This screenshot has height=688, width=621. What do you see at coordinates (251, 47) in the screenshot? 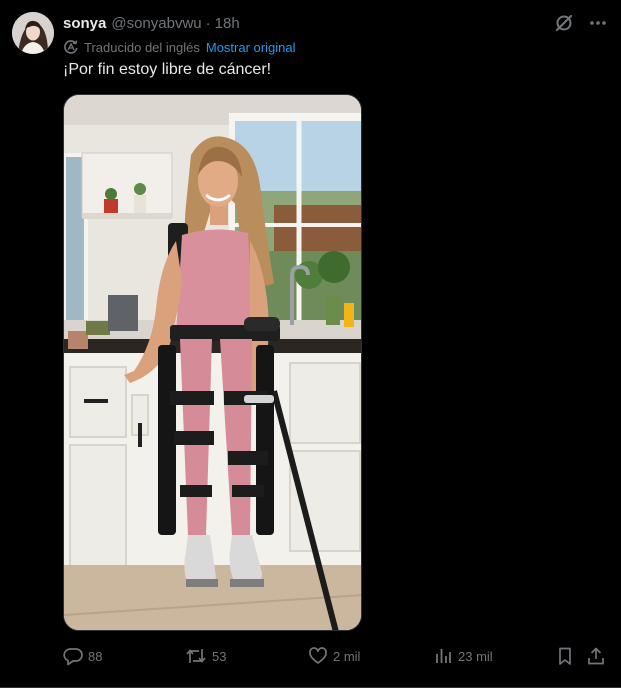
I see `show-original-link: Mostrar original` at bounding box center [251, 47].